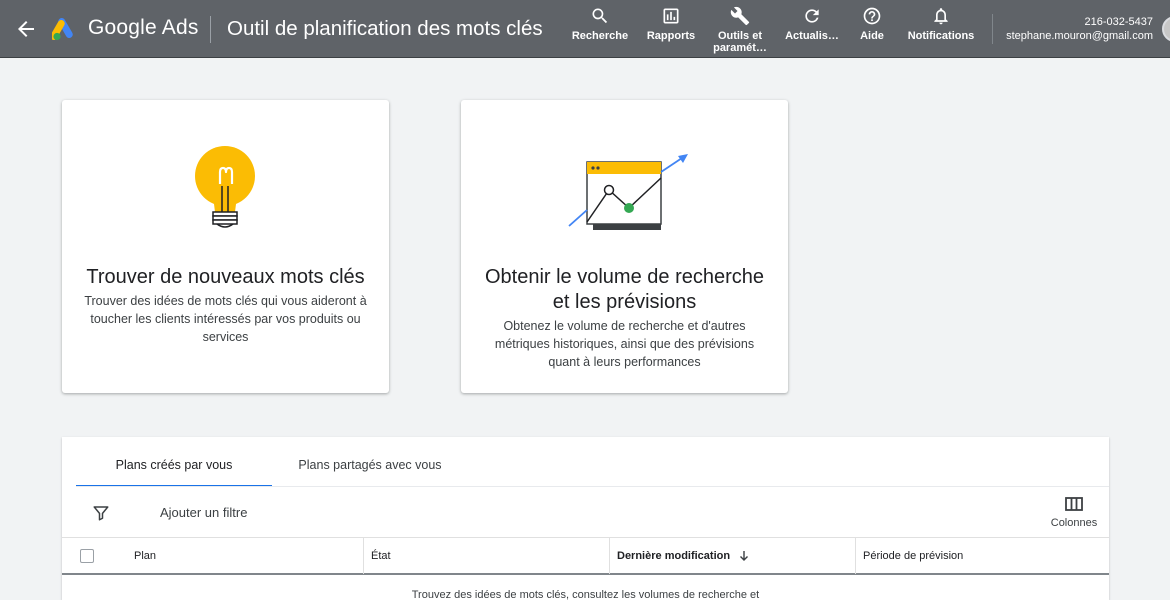 Image resolution: width=1170 pixels, height=600 pixels. I want to click on column-header-forecast-period: Période de prévision, so click(982, 556).